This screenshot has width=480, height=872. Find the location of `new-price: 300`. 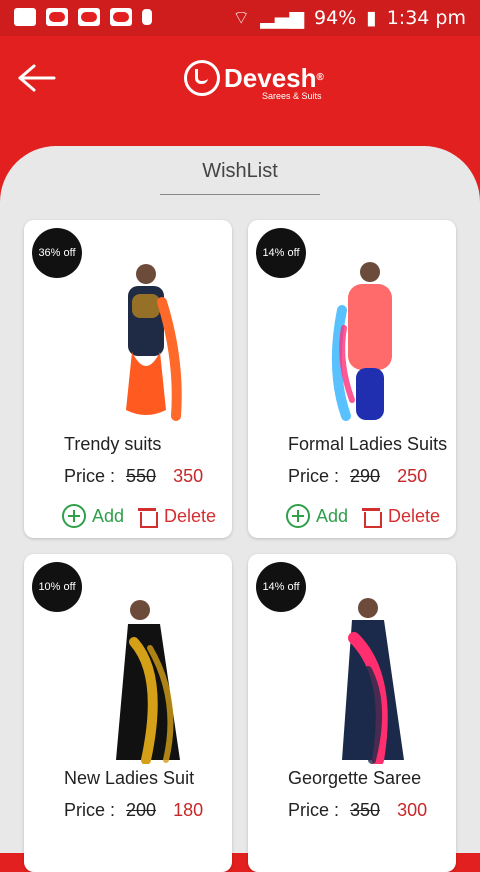

new-price: 300 is located at coordinates (412, 810).